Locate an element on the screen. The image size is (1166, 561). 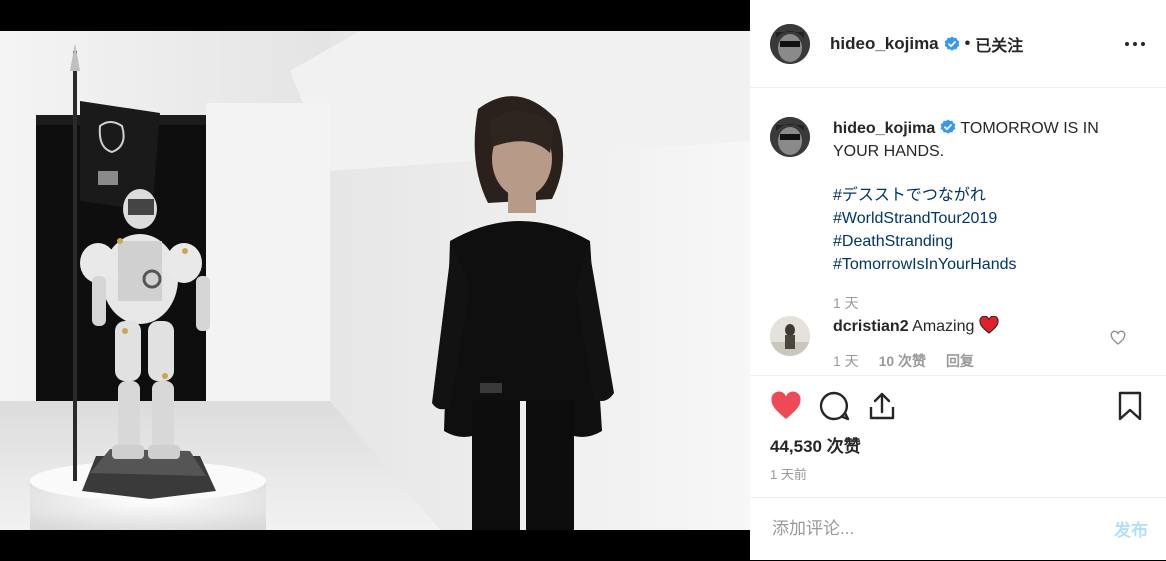
commenter-username: dcristian2 is located at coordinates (871, 326).